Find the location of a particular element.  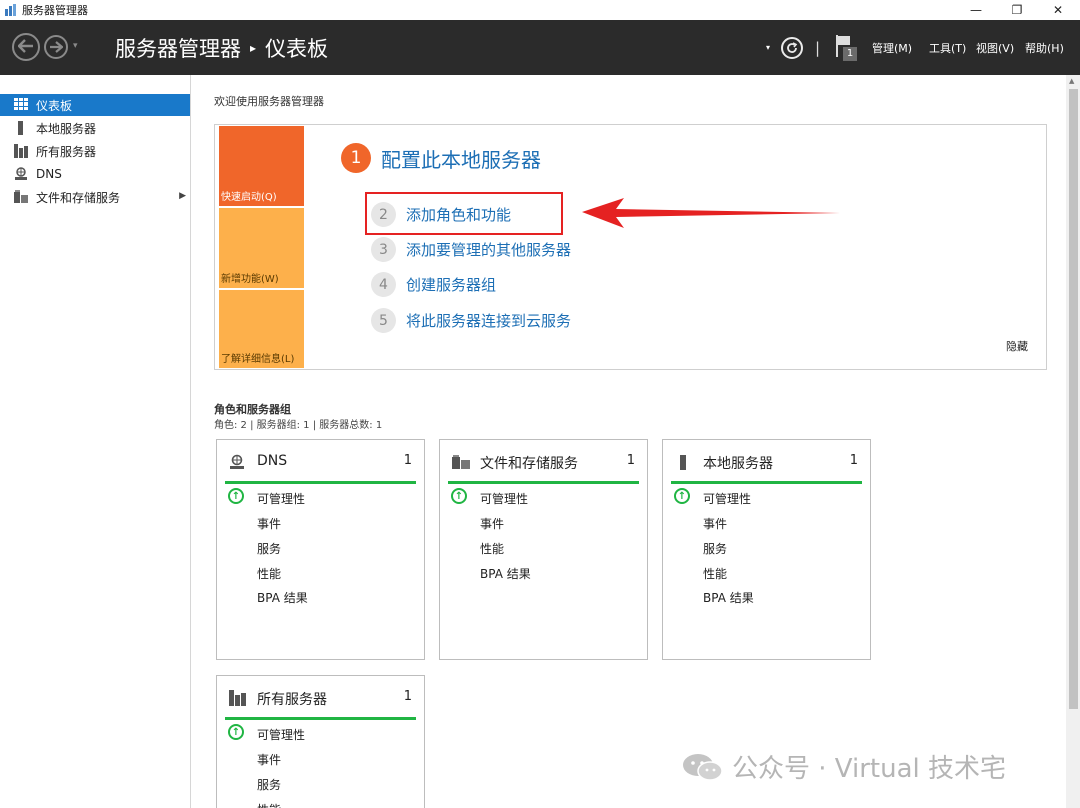

window-titlebar: 服务器管理器 — ❐ ✕ is located at coordinates (540, 10).